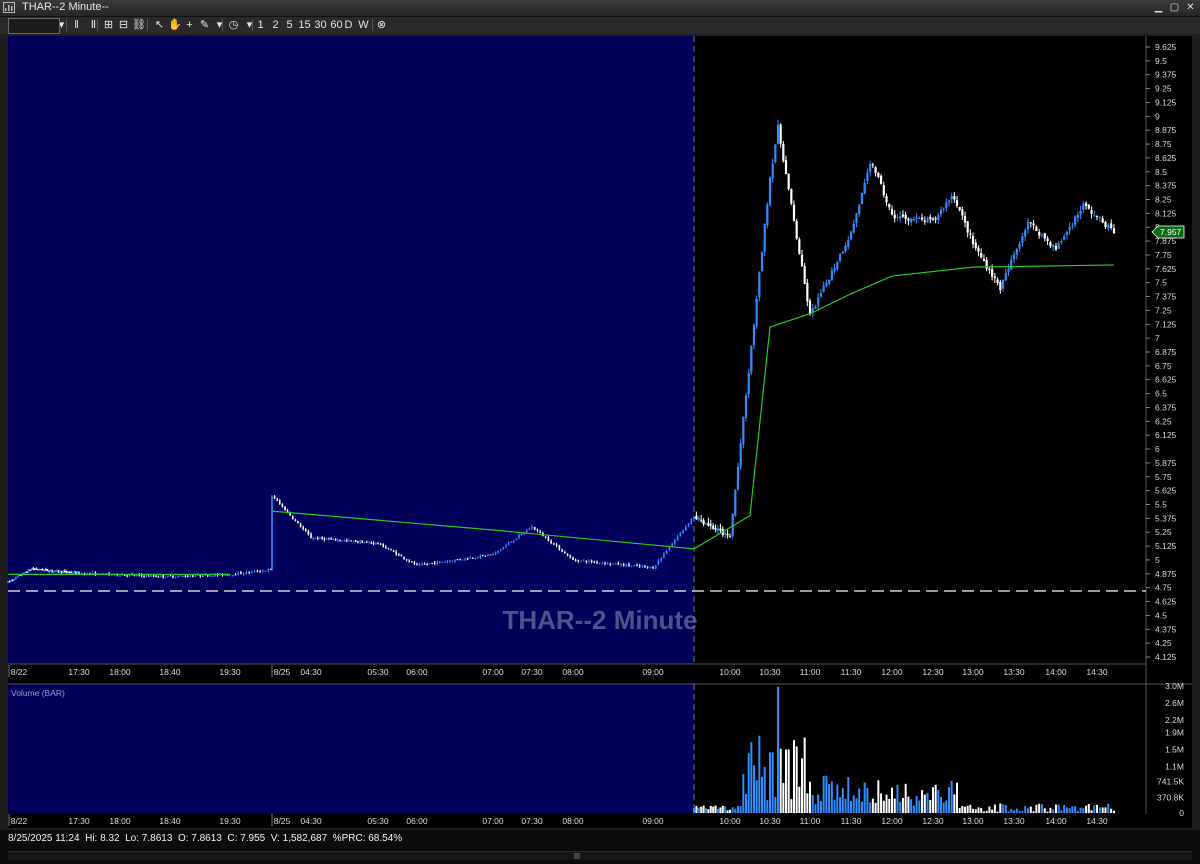 The width and height of the screenshot is (1200, 864). I want to click on time-axis-label: 11:00, so click(810, 821).